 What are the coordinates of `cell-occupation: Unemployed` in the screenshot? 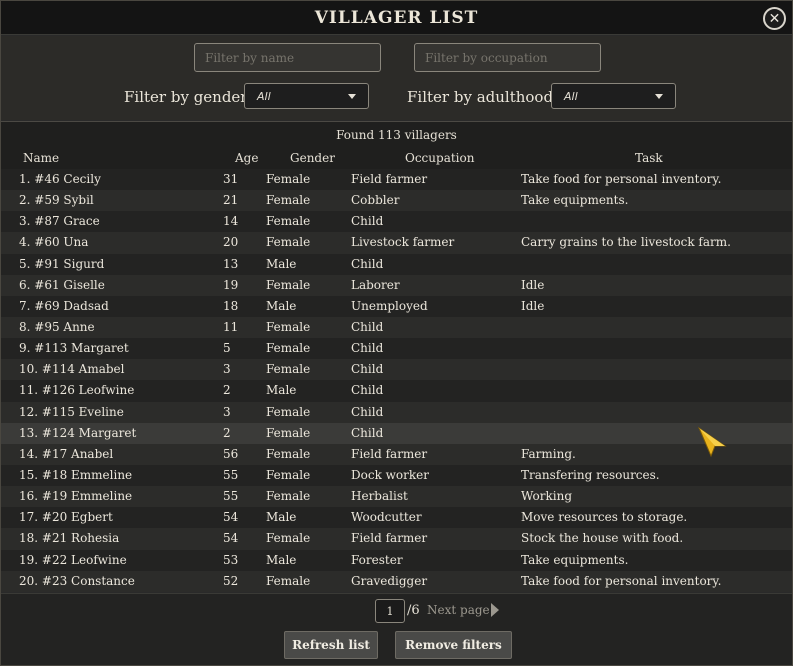 It's located at (389, 305).